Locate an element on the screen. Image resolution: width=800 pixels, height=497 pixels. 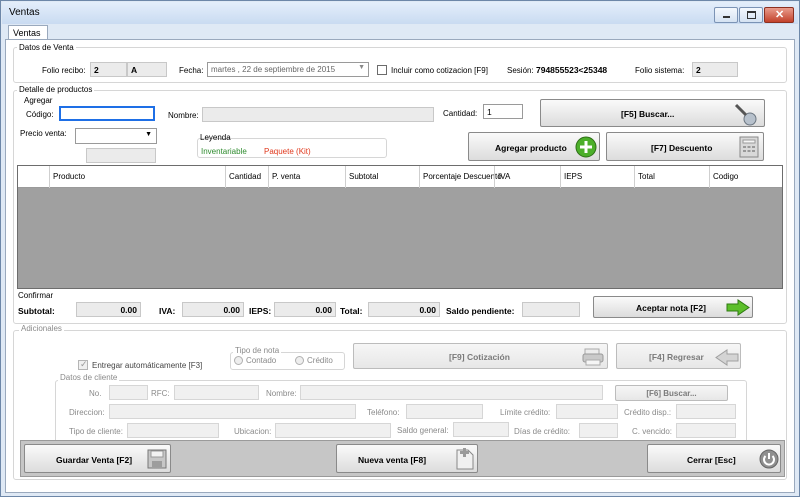
leyenda-title: Leyenda is located at coordinates (215, 137).